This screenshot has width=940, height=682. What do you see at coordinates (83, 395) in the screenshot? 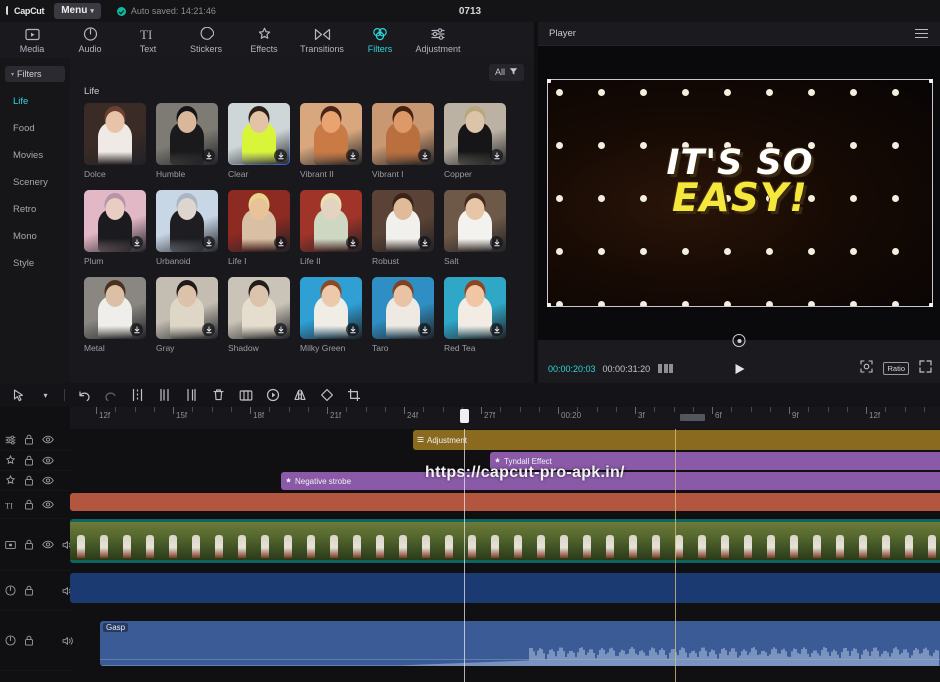
I see `undo-button` at bounding box center [83, 395].